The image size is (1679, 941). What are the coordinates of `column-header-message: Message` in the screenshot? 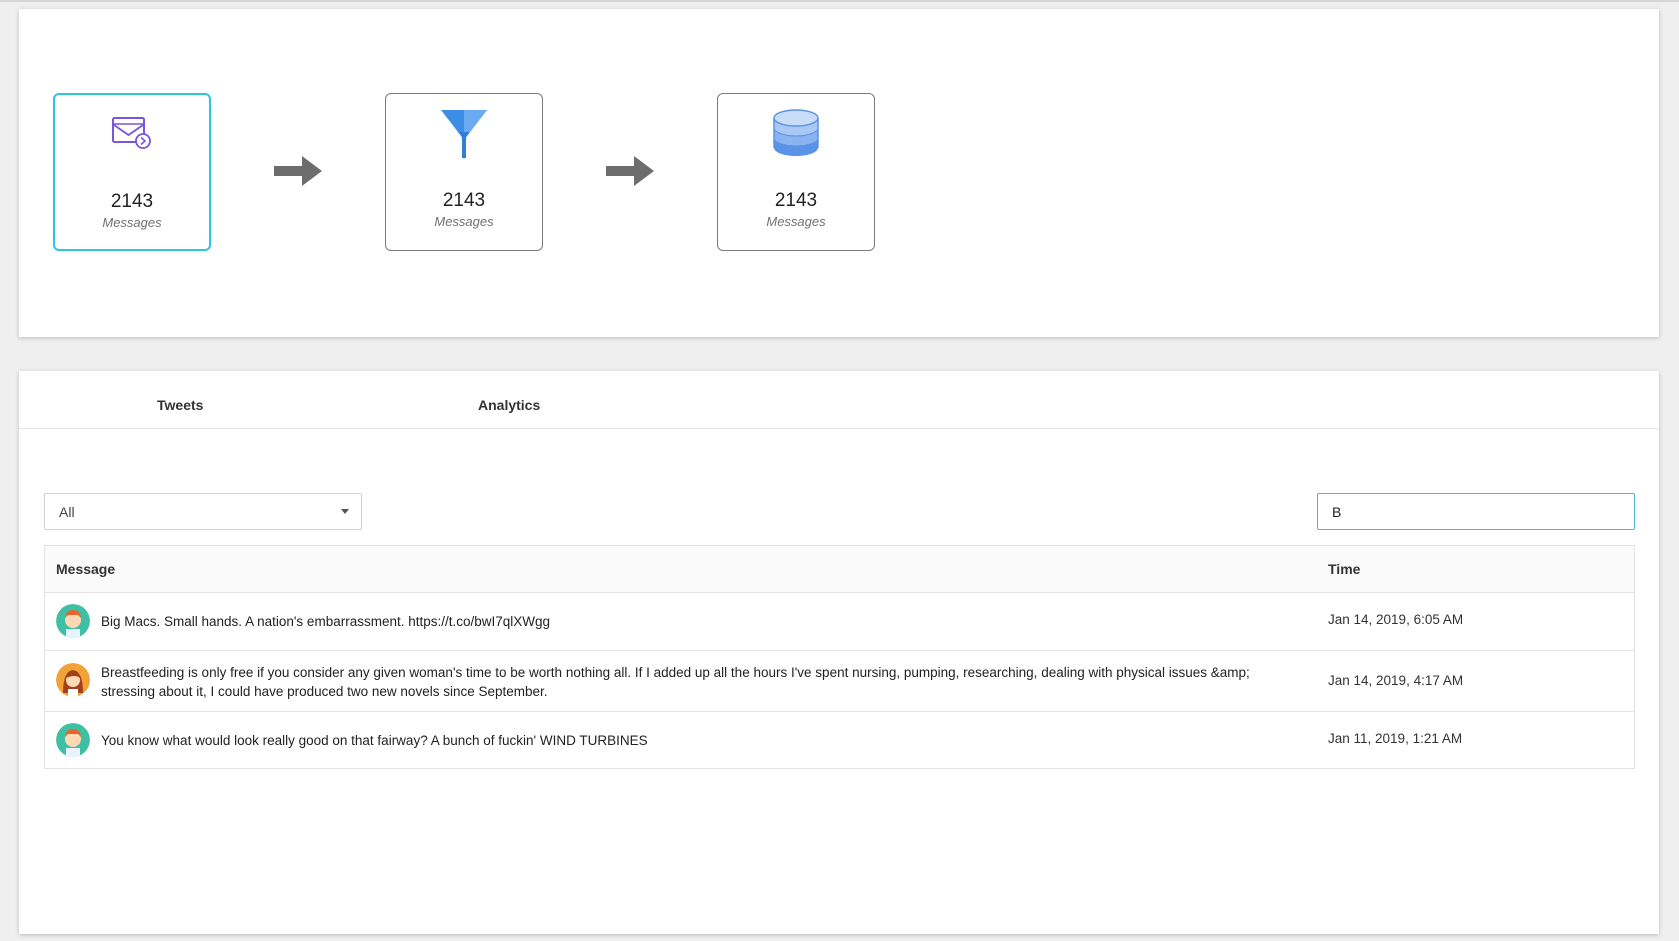 It's located at (85, 569).